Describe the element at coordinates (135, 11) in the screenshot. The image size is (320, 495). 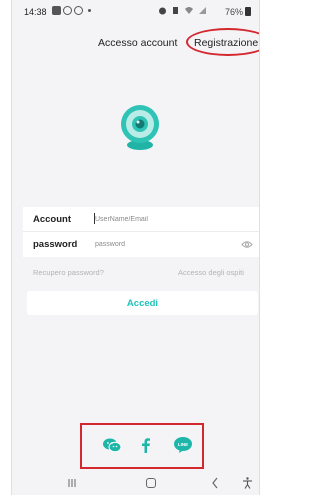
I see `status-bar: 14:38 76%` at that location.